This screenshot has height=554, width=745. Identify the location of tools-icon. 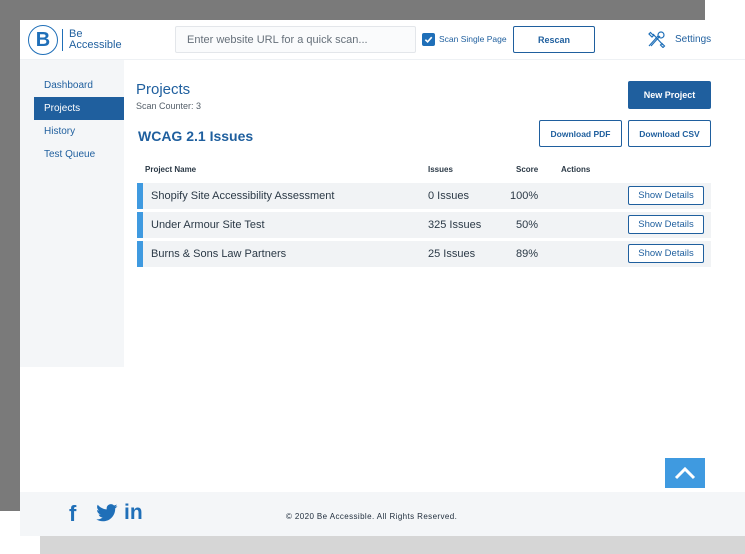
(657, 39).